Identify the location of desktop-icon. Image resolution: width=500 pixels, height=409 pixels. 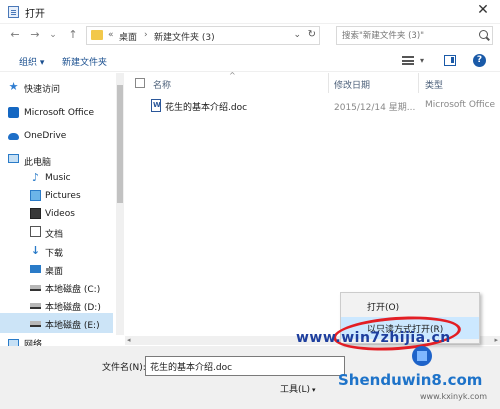
(35, 269).